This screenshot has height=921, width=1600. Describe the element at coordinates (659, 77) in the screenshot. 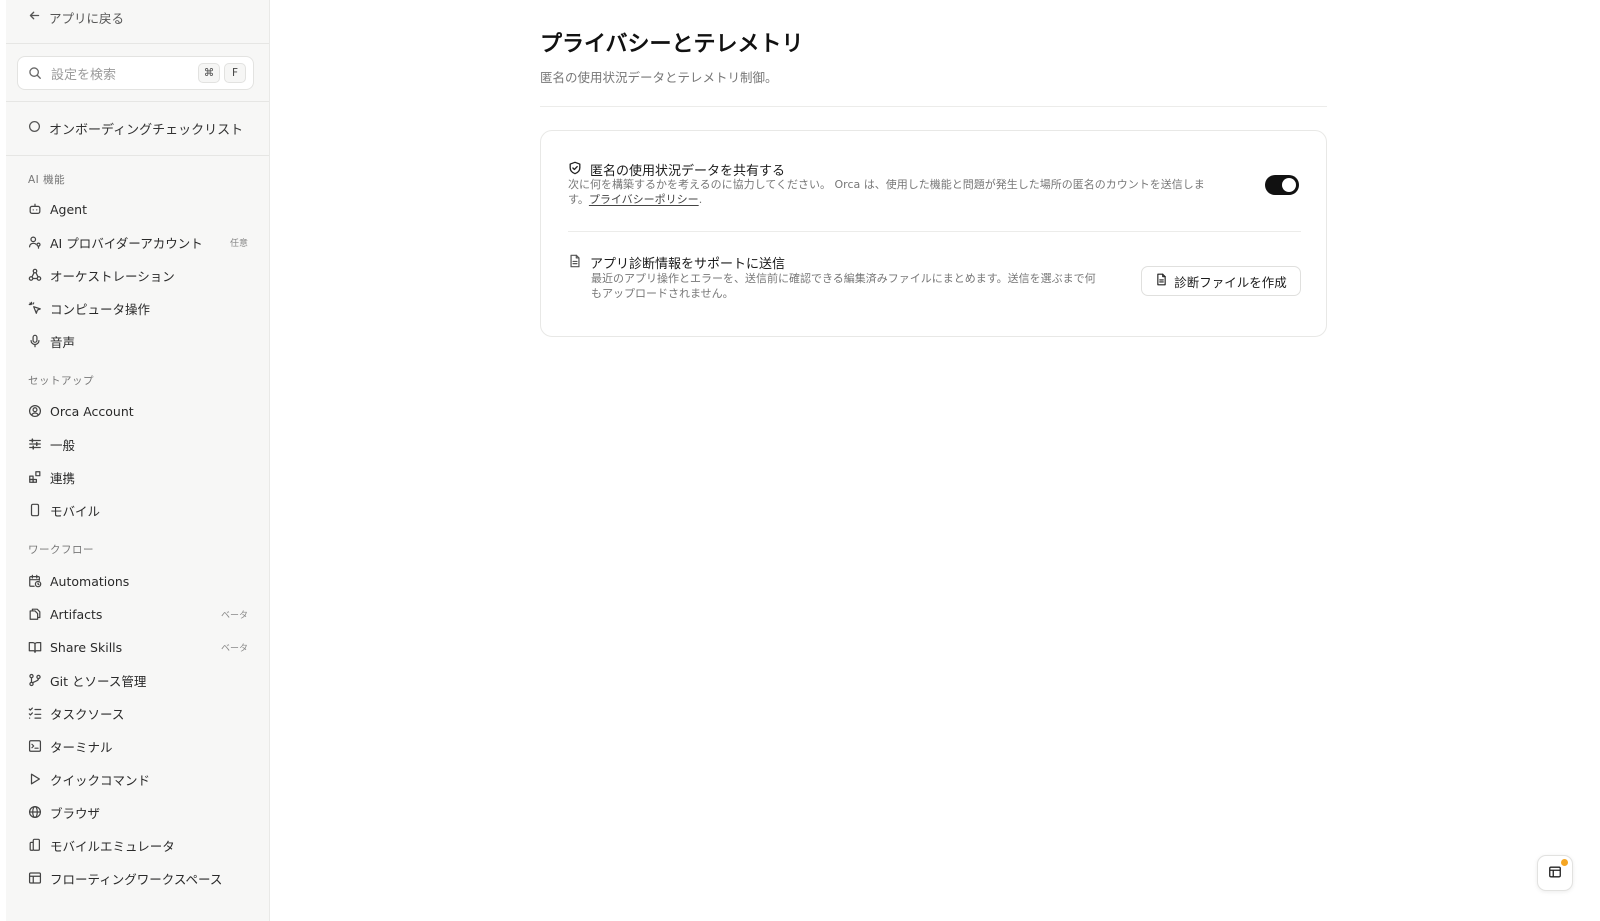

I see `page-subtitle: 匿名の使用状況データとテレメトリ制御。` at that location.